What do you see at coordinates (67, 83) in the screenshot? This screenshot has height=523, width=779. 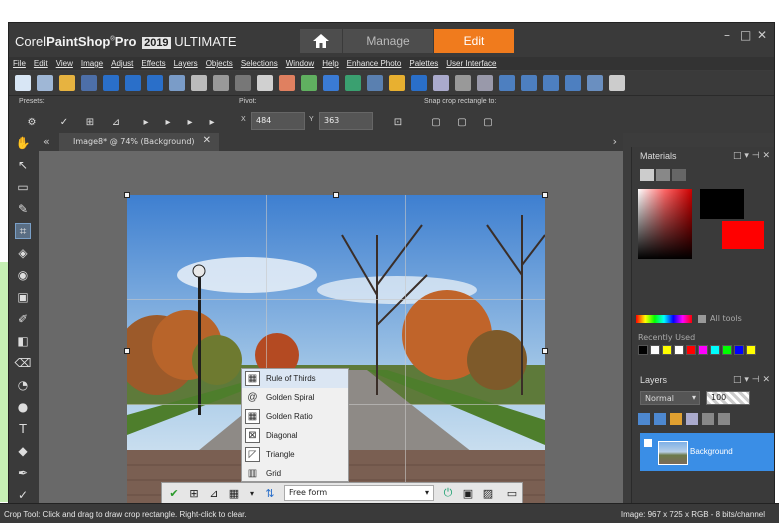 I see `open-folder-icon` at bounding box center [67, 83].